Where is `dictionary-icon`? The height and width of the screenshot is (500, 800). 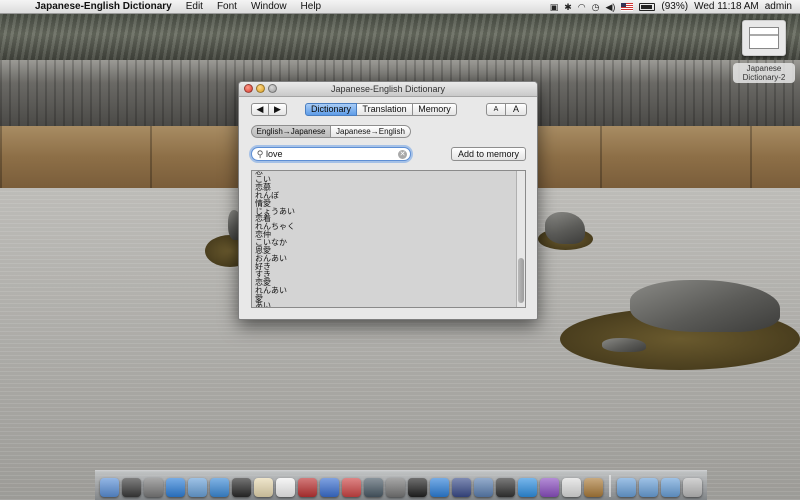 dictionary-icon is located at coordinates (593, 487).